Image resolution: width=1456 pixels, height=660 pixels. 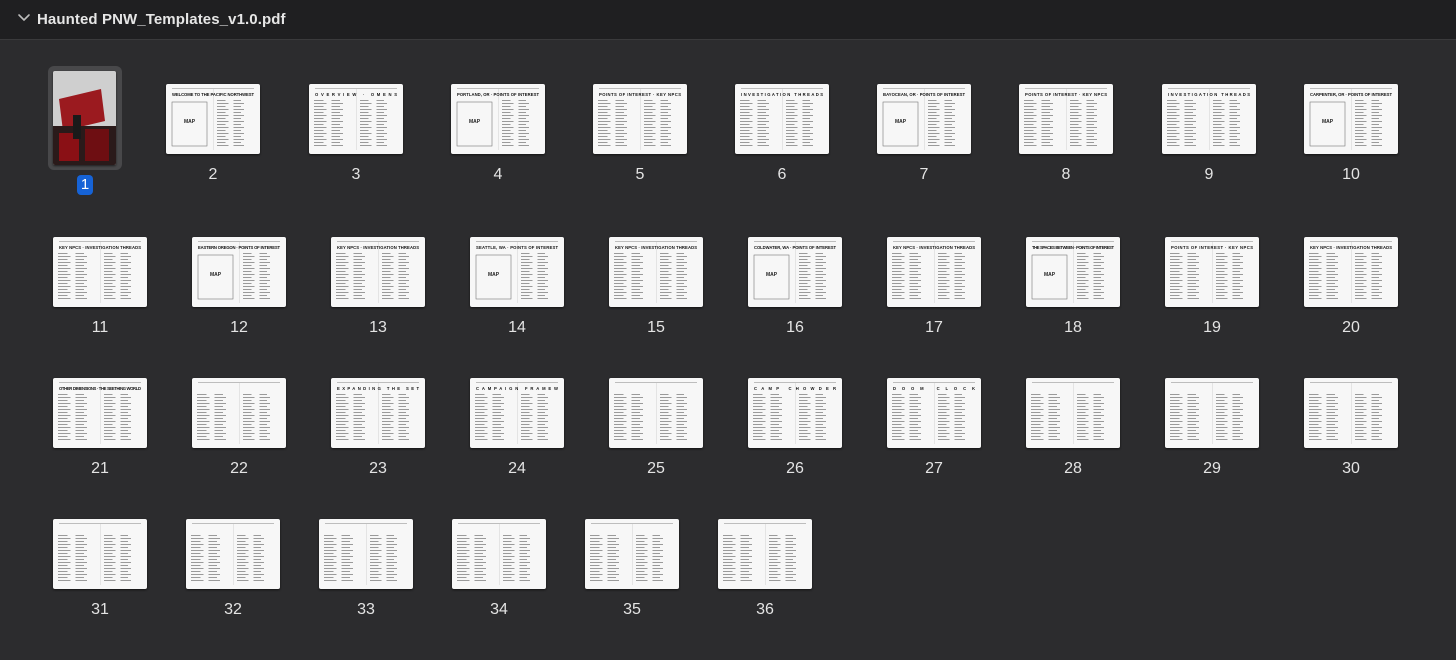 I want to click on page-number: 28, so click(x=1073, y=469).